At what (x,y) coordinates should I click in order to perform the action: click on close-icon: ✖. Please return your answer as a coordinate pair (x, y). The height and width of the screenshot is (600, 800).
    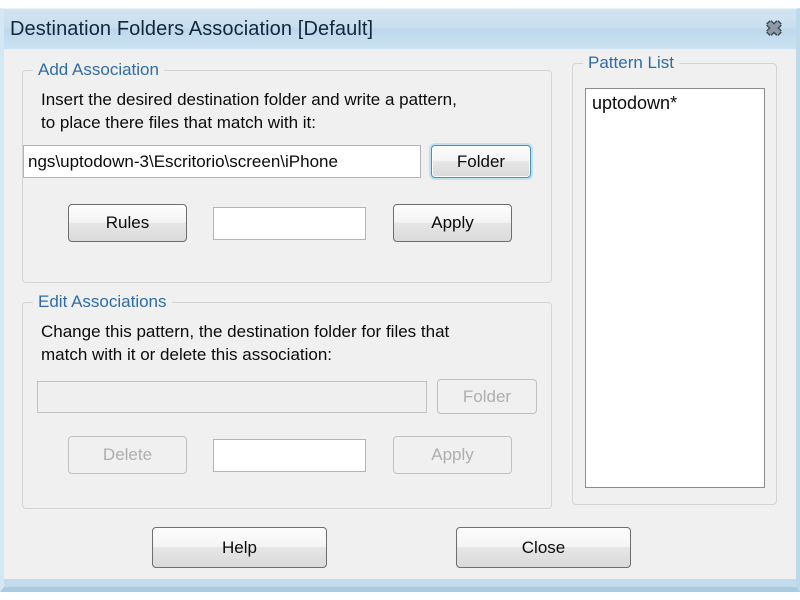
    Looking at the image, I should click on (774, 29).